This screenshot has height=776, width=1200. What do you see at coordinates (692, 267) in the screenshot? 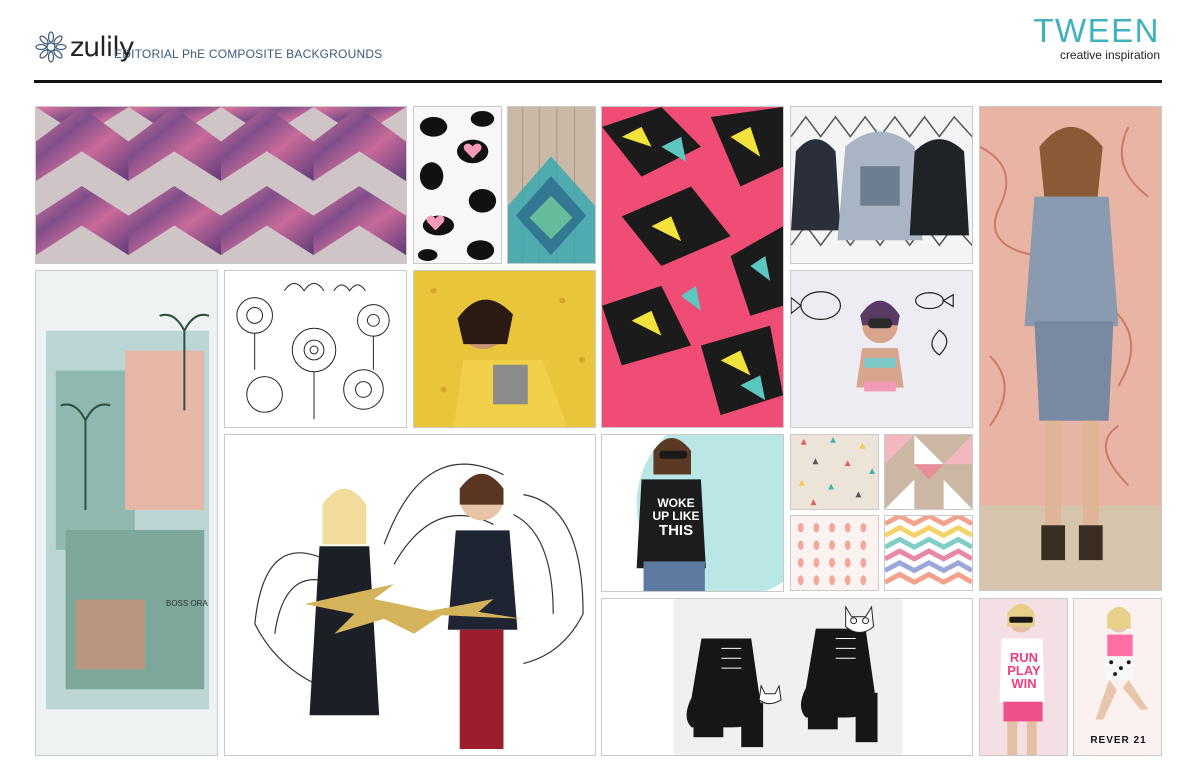
I see `tile-tribal-print` at bounding box center [692, 267].